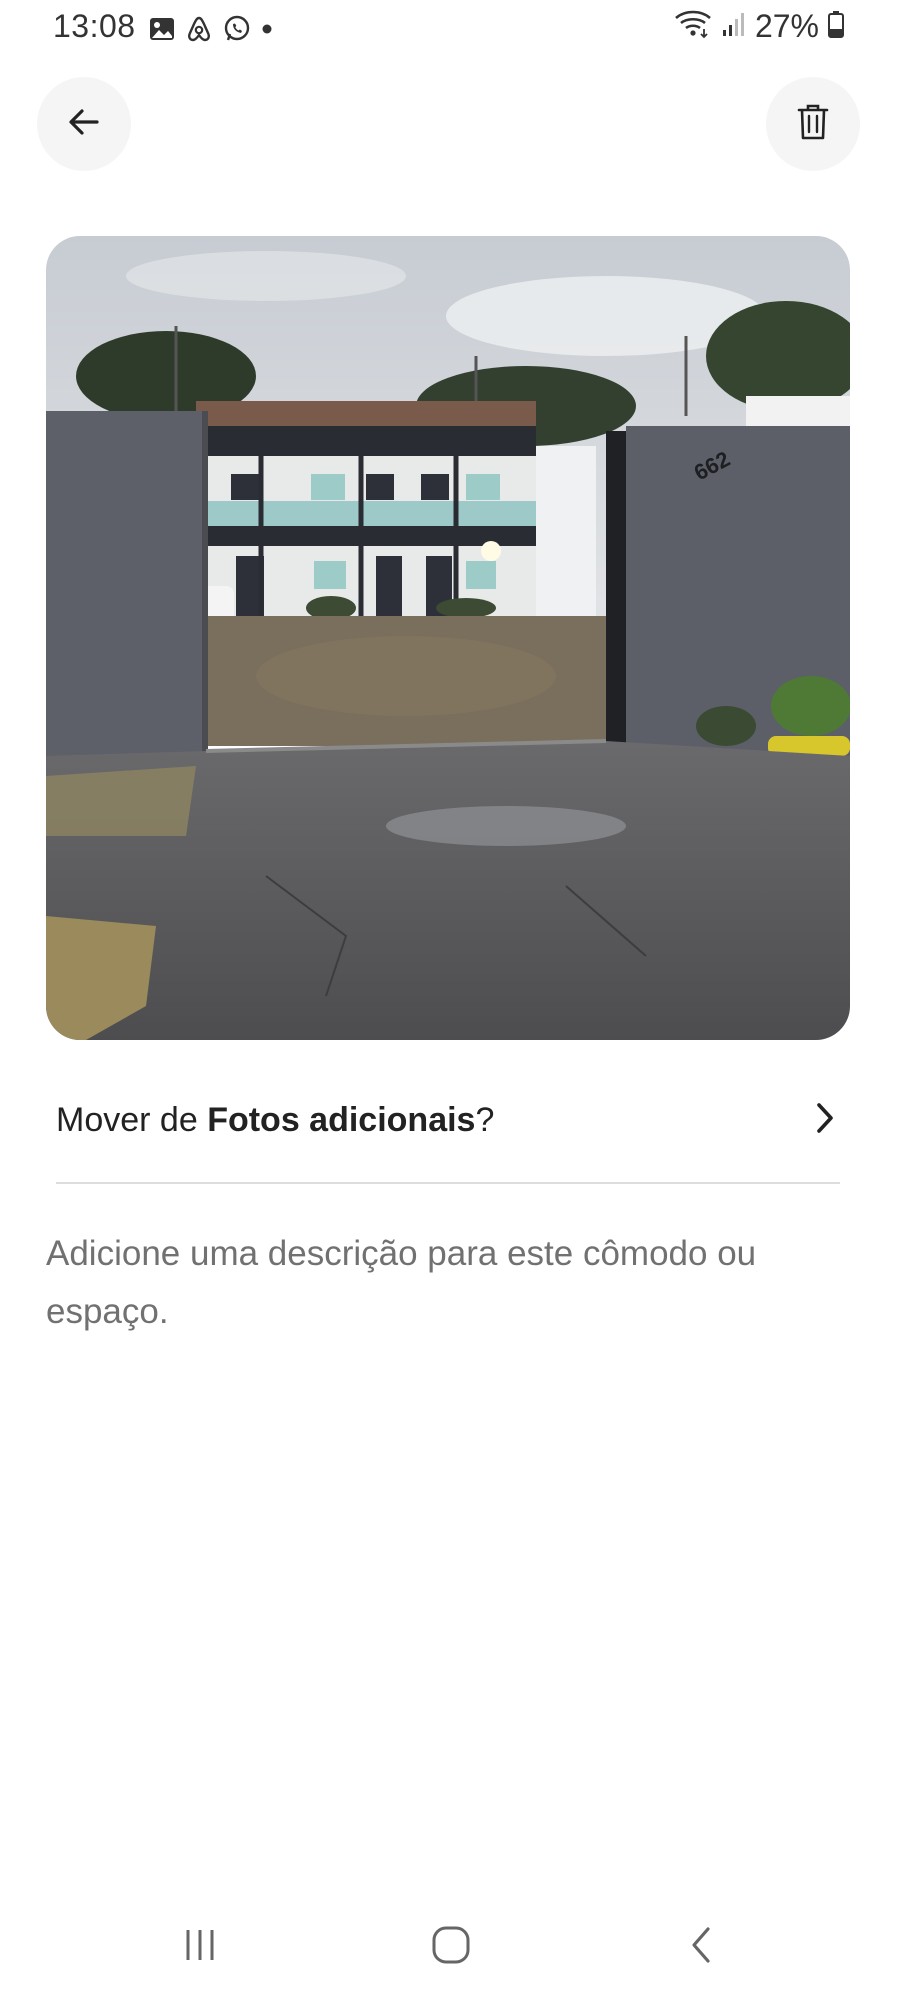 The width and height of the screenshot is (897, 2000). I want to click on battery-icon, so click(836, 26).